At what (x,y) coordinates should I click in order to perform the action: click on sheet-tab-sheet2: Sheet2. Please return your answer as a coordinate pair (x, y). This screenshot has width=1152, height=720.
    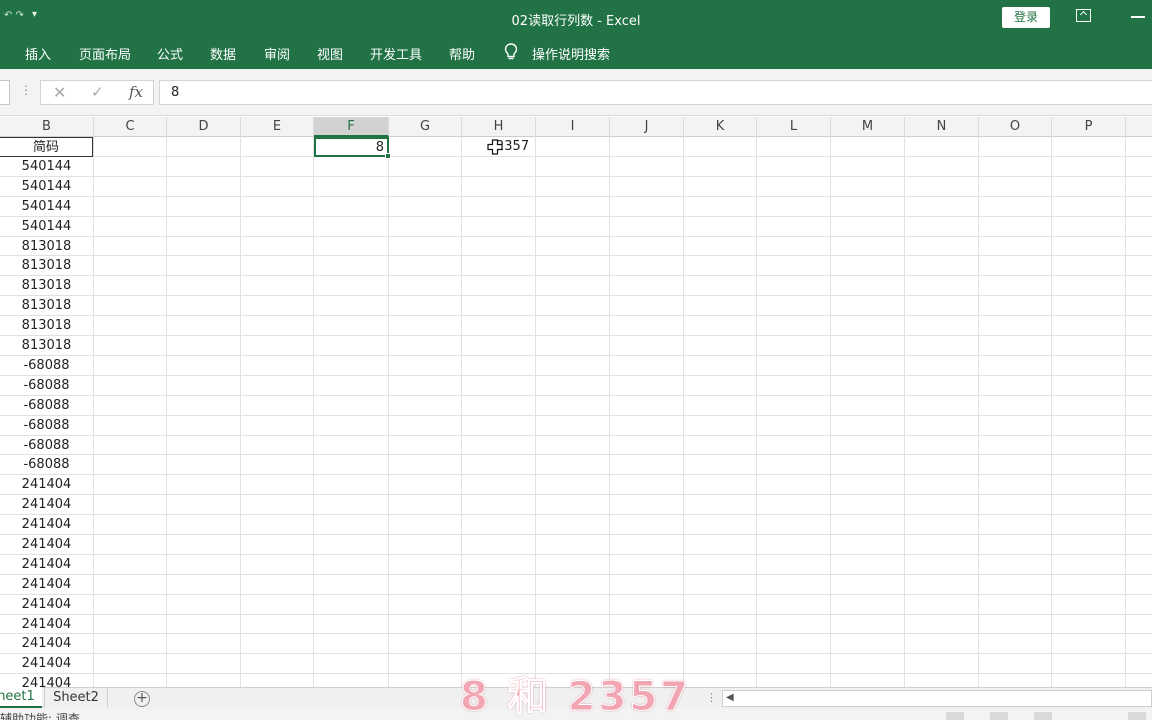
    Looking at the image, I should click on (76, 698).